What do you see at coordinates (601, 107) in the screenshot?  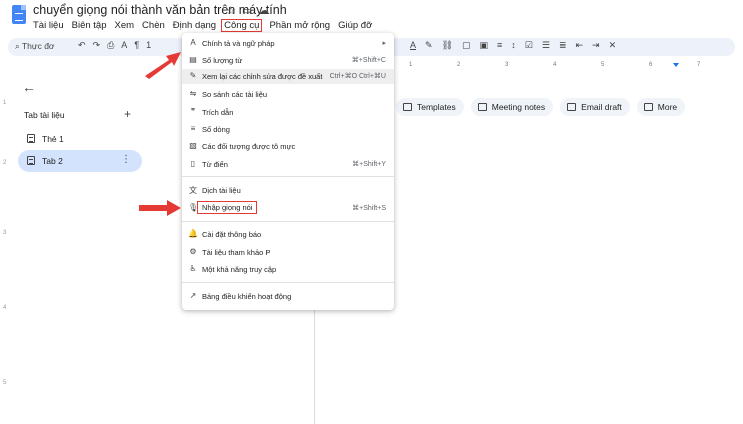 I see `chip-label: Email draft` at bounding box center [601, 107].